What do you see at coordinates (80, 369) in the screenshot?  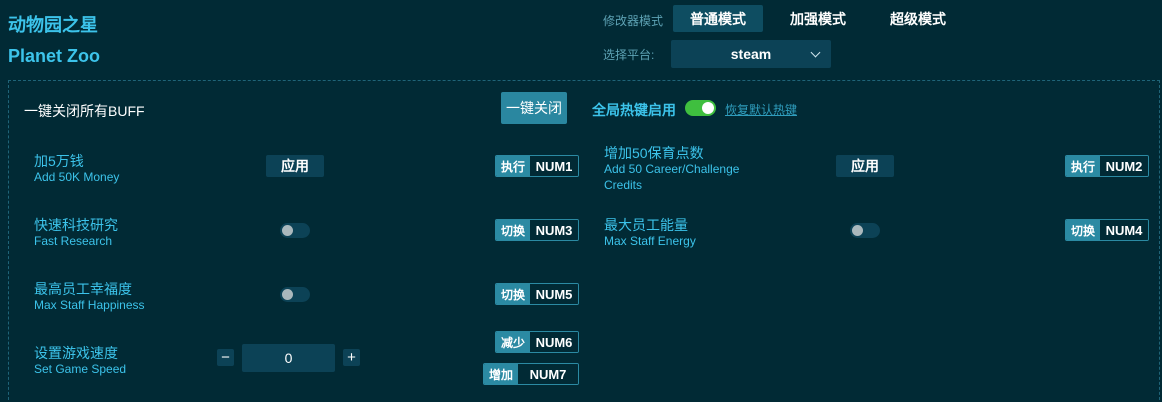 I see `option-game-speed-en: Set Game Speed` at bounding box center [80, 369].